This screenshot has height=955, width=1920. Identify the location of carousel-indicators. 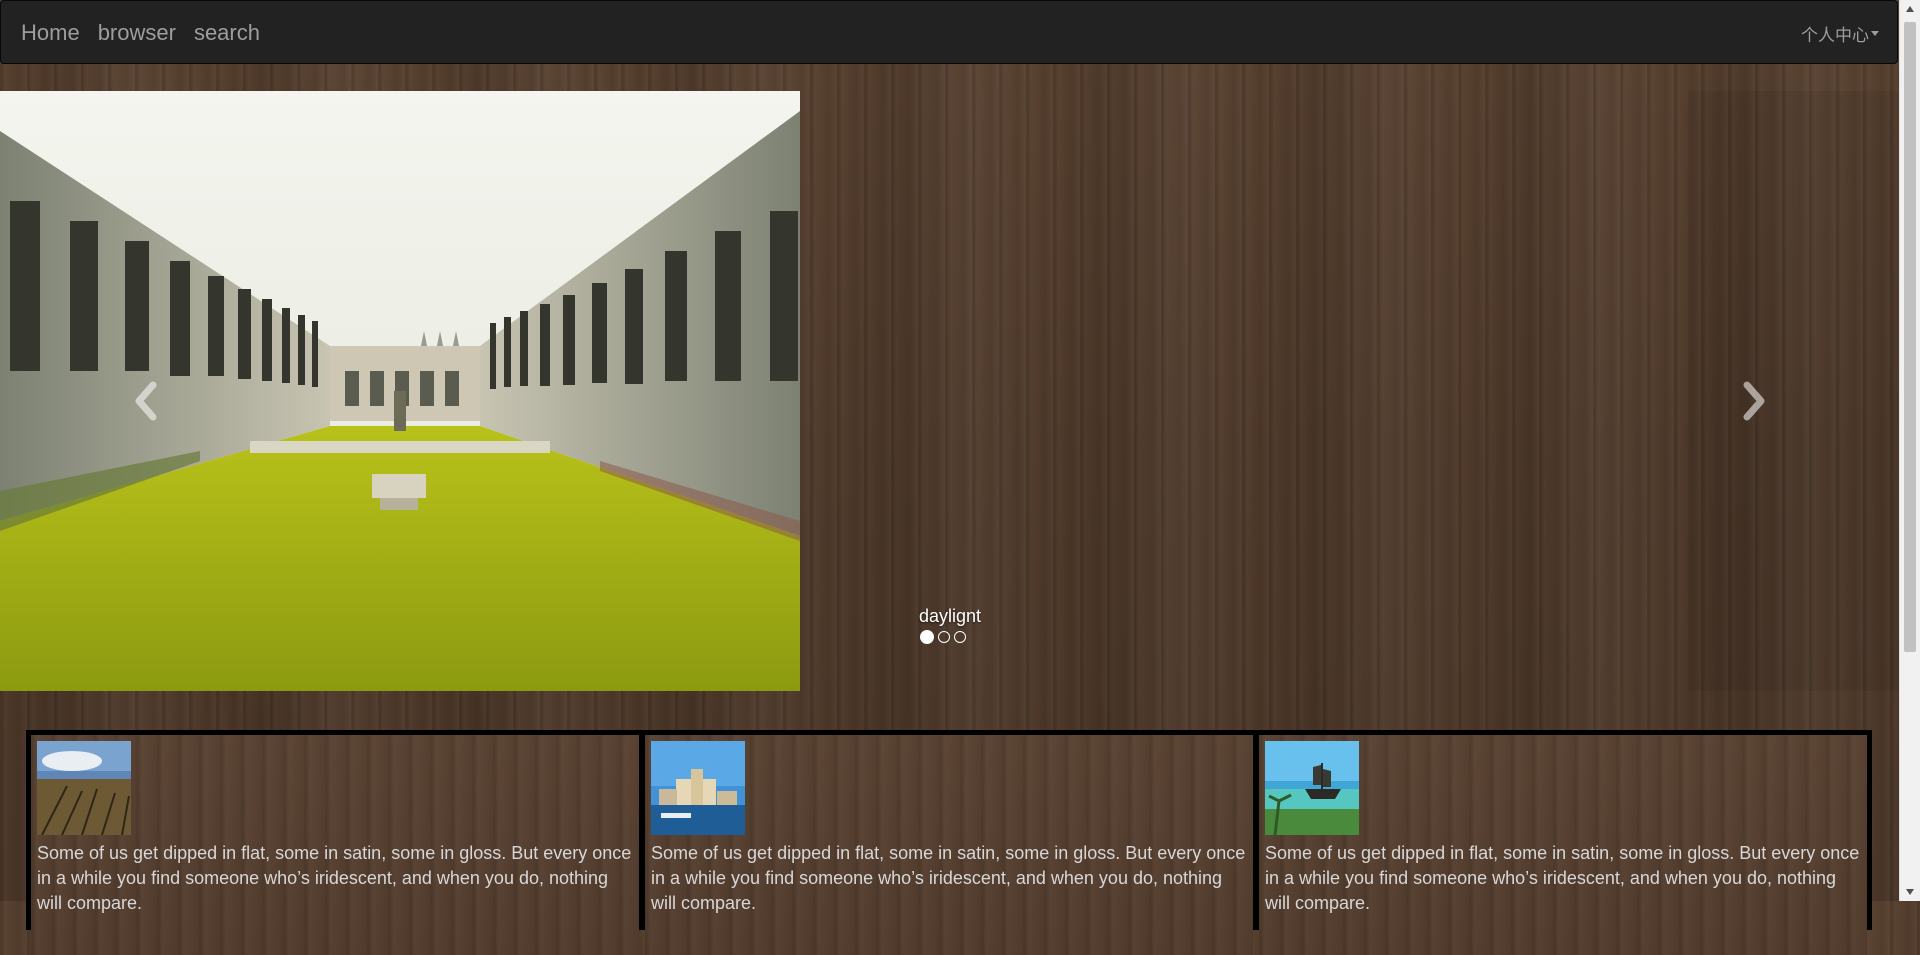
(943, 637).